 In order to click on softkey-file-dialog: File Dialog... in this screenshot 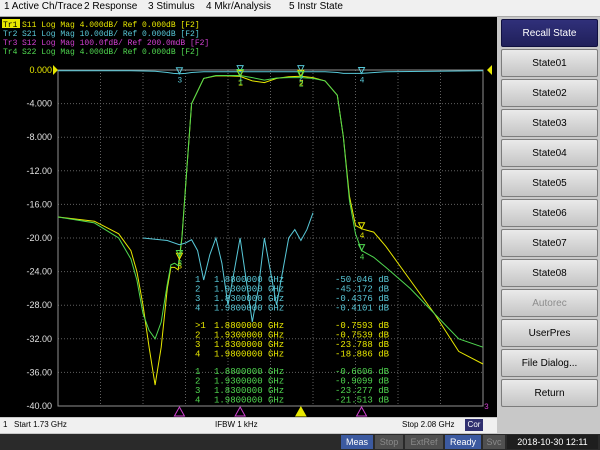, I will do `click(549, 363)`.